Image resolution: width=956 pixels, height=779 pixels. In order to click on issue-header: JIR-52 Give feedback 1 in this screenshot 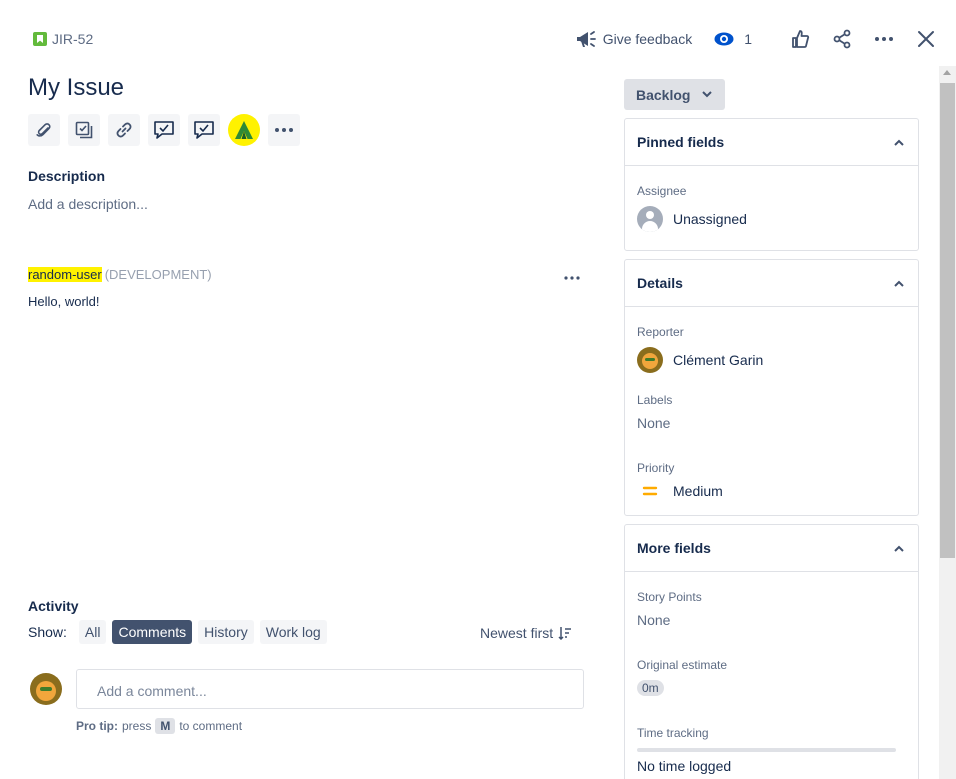, I will do `click(478, 39)`.